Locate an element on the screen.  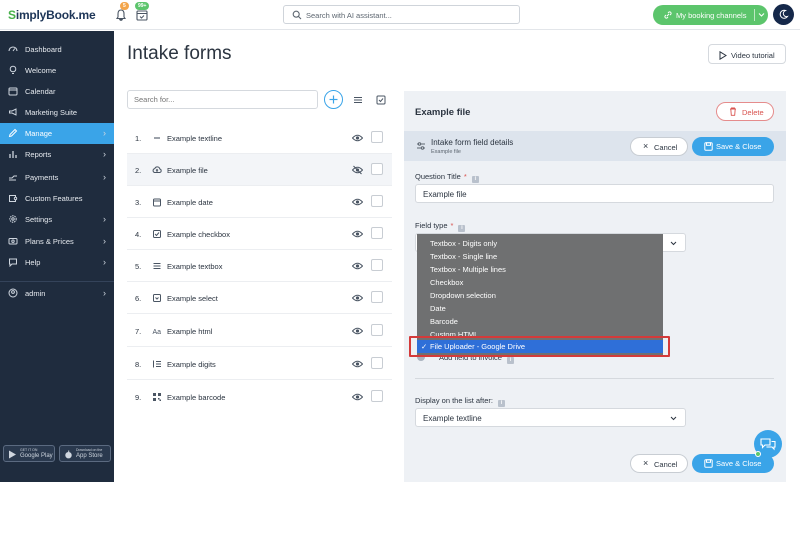
question-title-input: Example file is located at coordinates (594, 193).